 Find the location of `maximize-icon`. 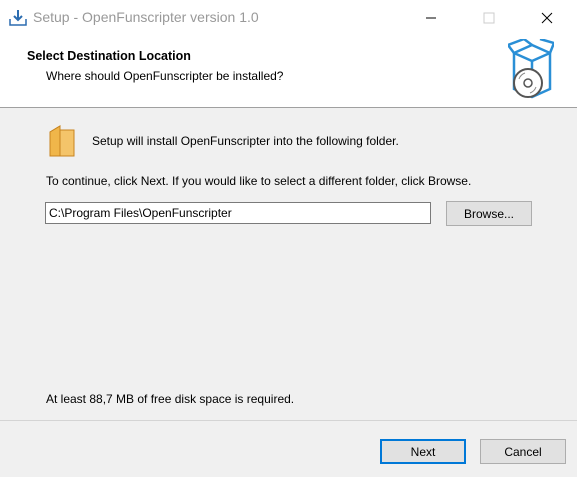

maximize-icon is located at coordinates (489, 17).